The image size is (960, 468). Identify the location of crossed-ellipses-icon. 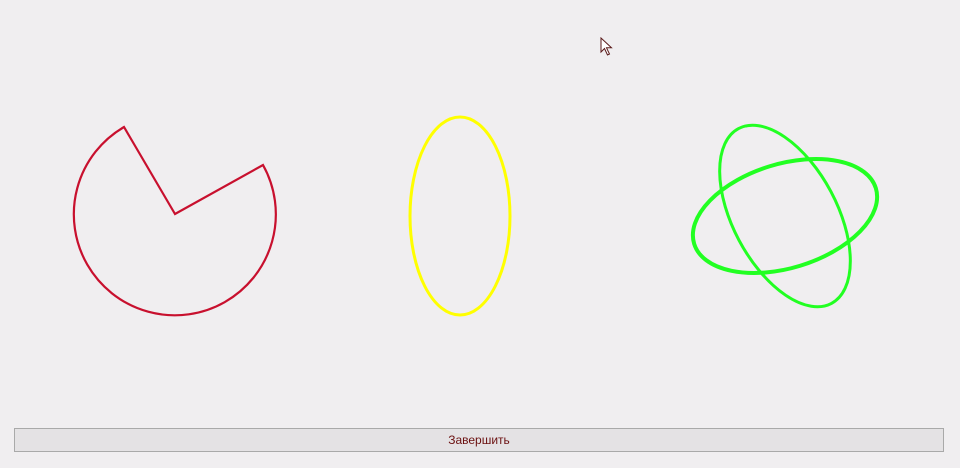
(785, 216).